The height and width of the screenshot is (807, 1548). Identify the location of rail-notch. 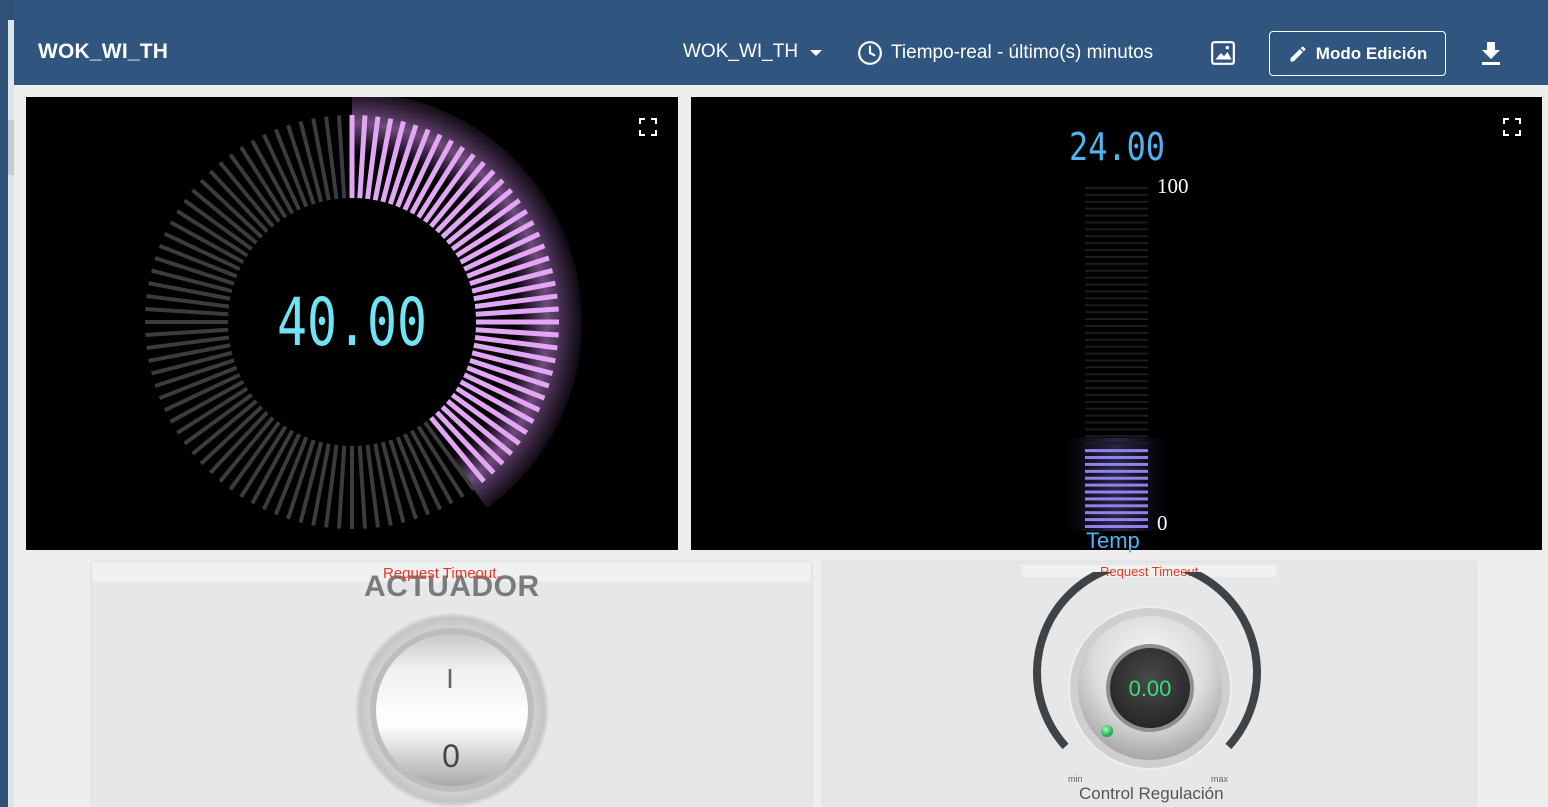
(11, 147).